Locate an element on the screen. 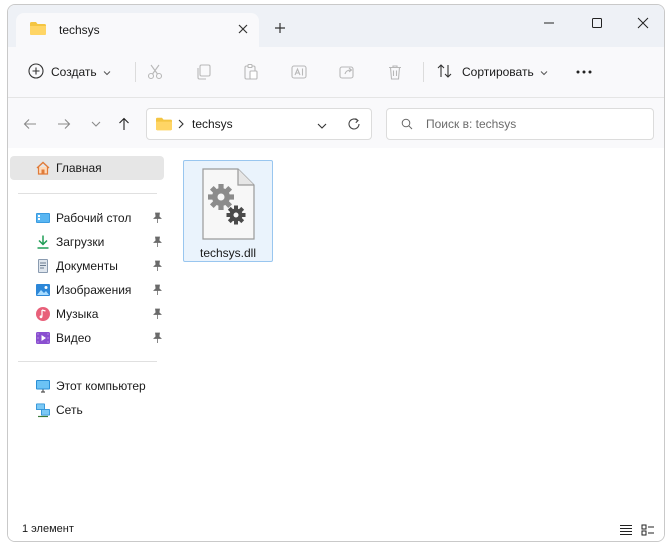 This screenshot has width=670, height=546. home-icon is located at coordinates (43, 168).